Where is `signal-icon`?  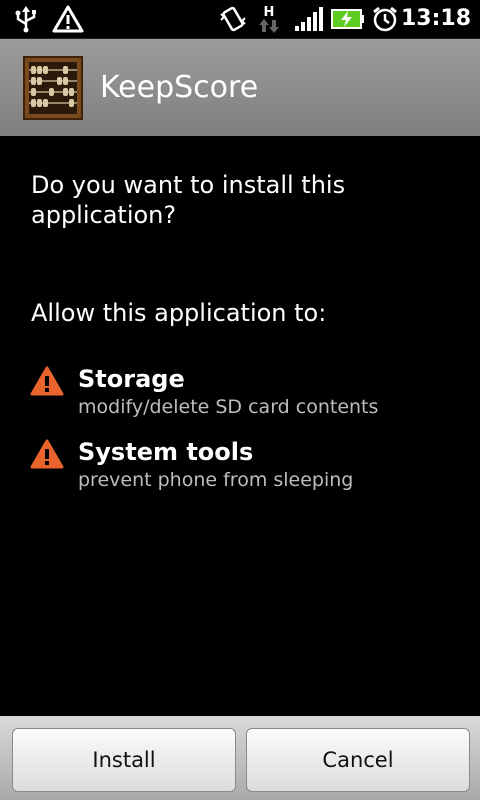
signal-icon is located at coordinates (308, 19).